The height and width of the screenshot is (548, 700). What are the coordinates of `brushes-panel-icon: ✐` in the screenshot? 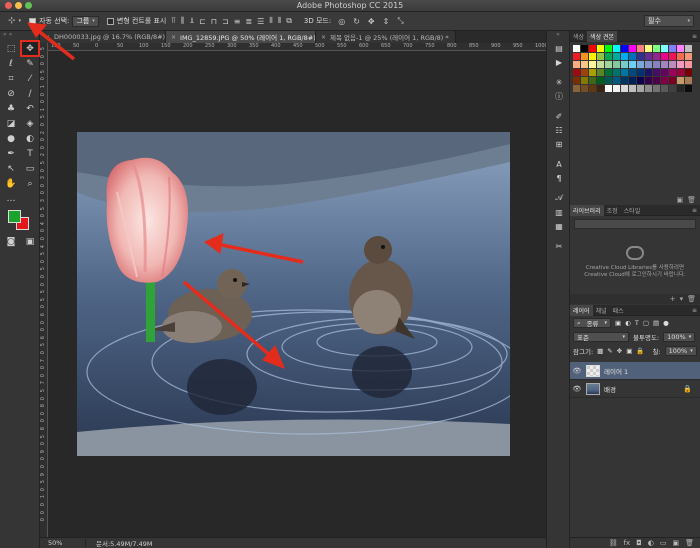 It's located at (559, 116).